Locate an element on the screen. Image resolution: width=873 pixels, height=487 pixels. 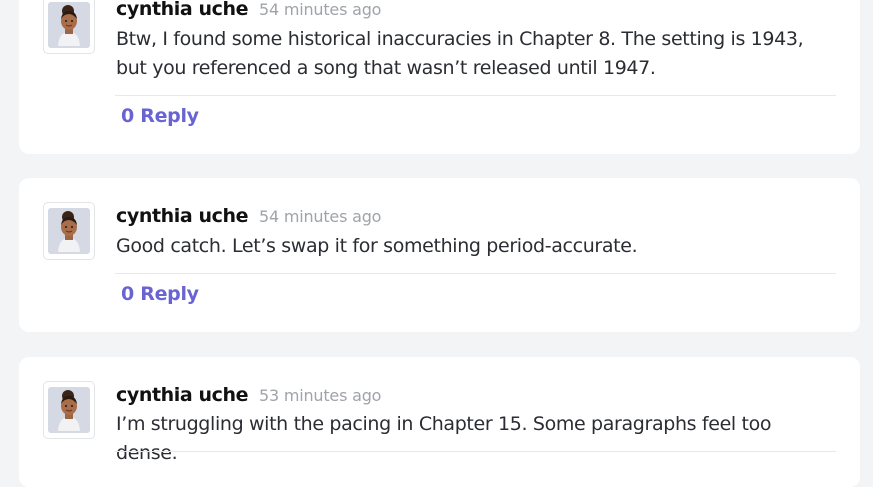
comment-time: 53 minutes ago is located at coordinates (320, 395).